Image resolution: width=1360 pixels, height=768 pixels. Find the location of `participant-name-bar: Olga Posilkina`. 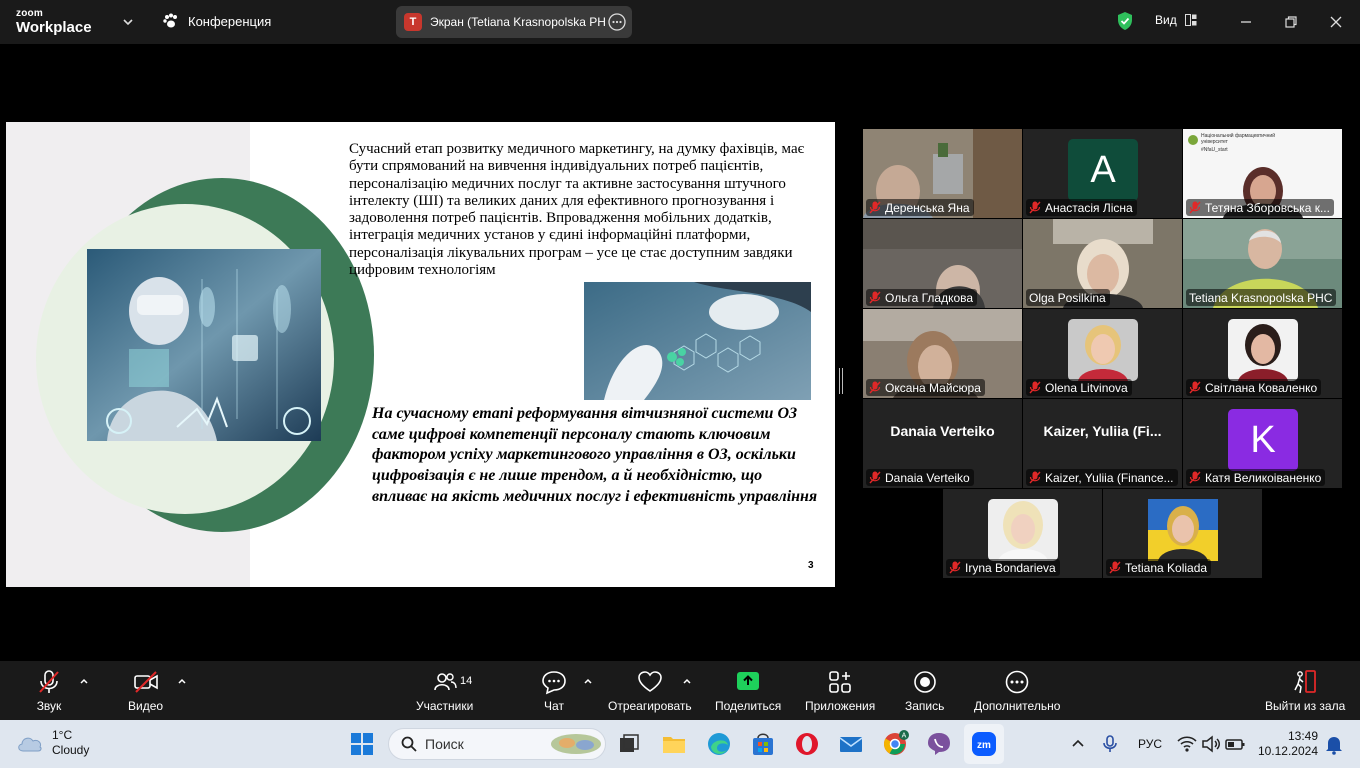

participant-name-bar: Olga Posilkina is located at coordinates (1068, 297).